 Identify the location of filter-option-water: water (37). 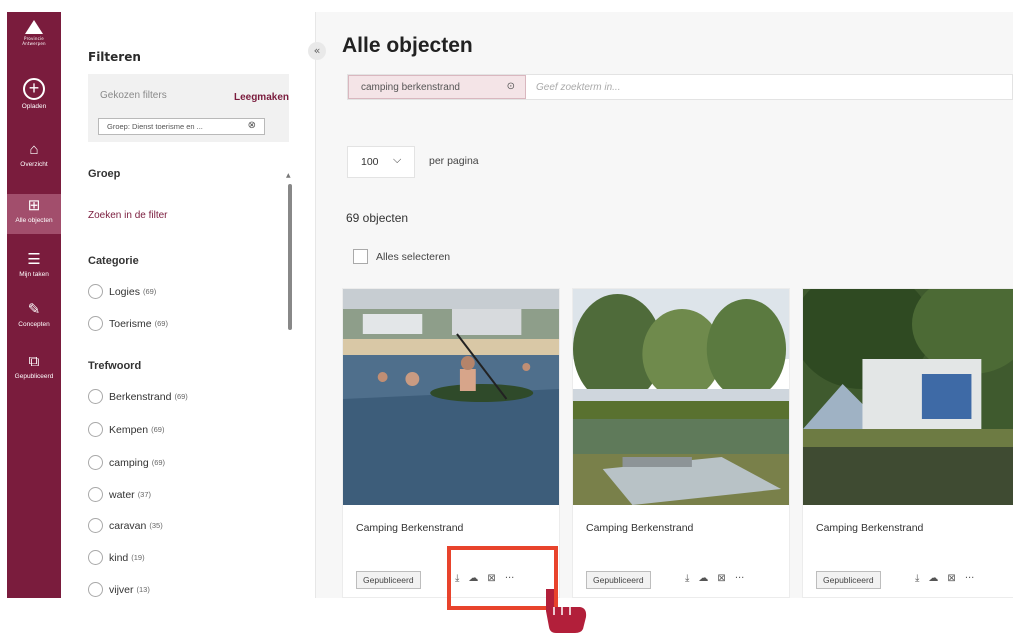
(119, 494).